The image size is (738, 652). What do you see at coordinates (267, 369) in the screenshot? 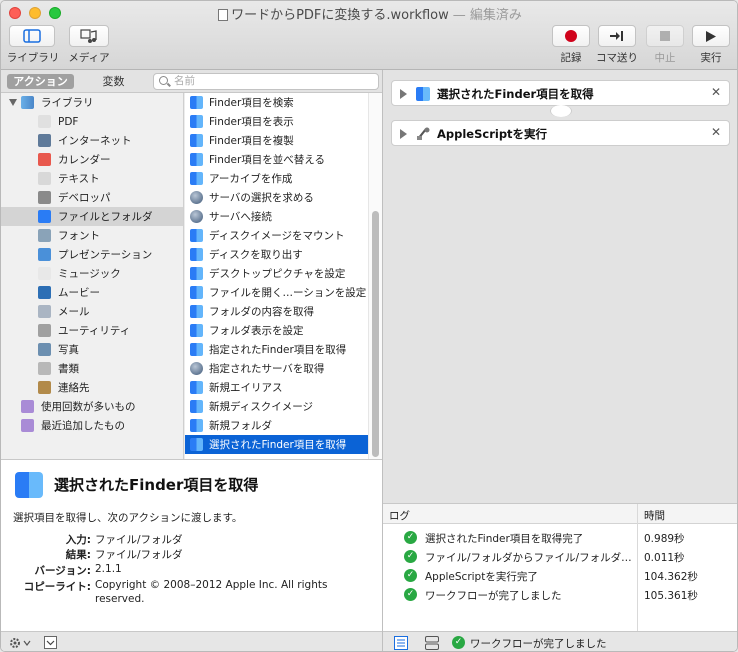
I see `action-label: 指定されたサーバを取得` at bounding box center [267, 369].